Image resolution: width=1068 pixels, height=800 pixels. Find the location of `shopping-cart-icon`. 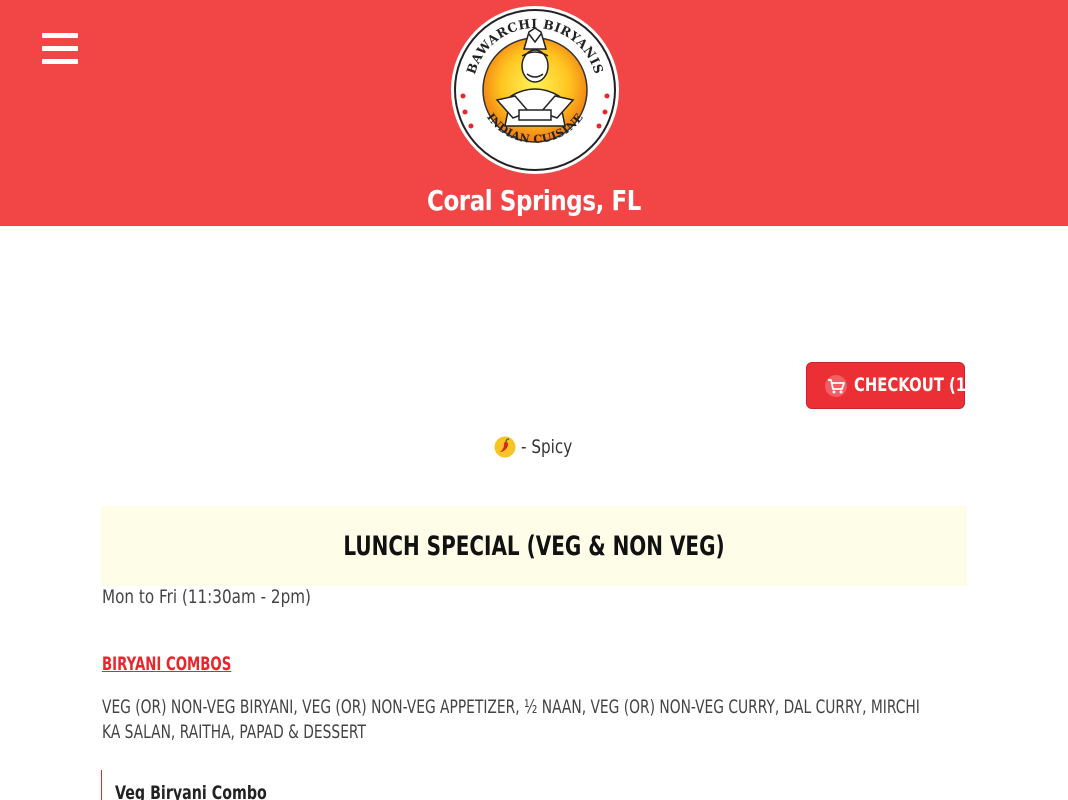

shopping-cart-icon is located at coordinates (836, 386).